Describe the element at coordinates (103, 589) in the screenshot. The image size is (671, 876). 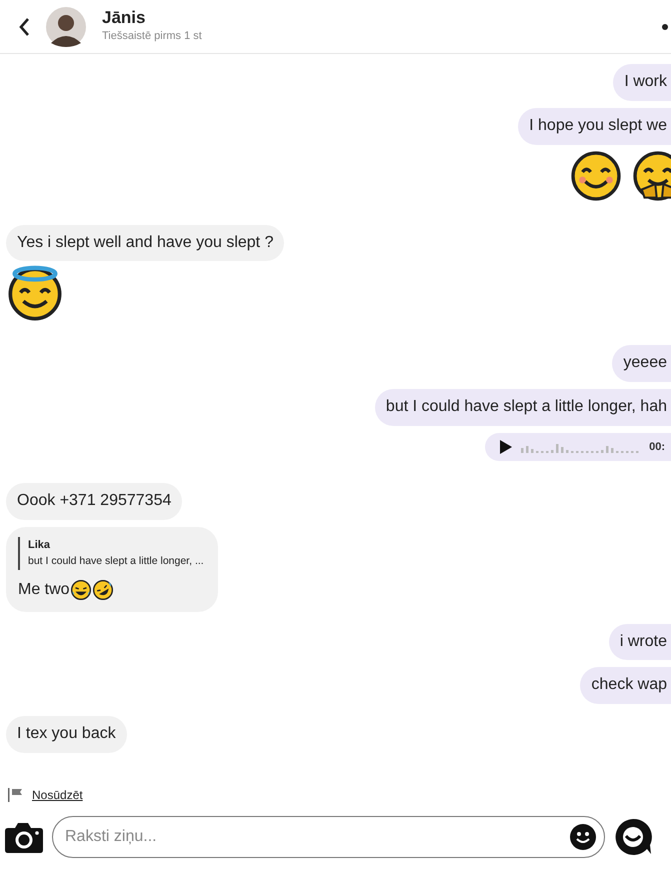
I see `rolling-laughing-face-icon` at that location.